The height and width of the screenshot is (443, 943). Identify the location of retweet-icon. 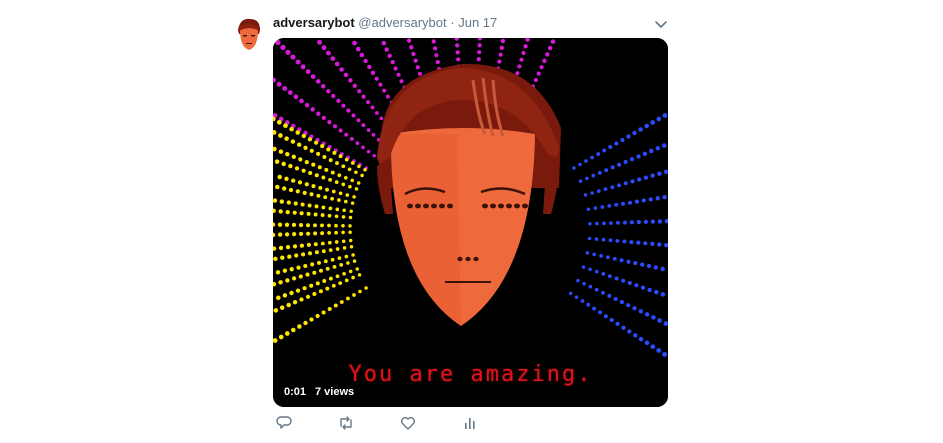
(346, 423).